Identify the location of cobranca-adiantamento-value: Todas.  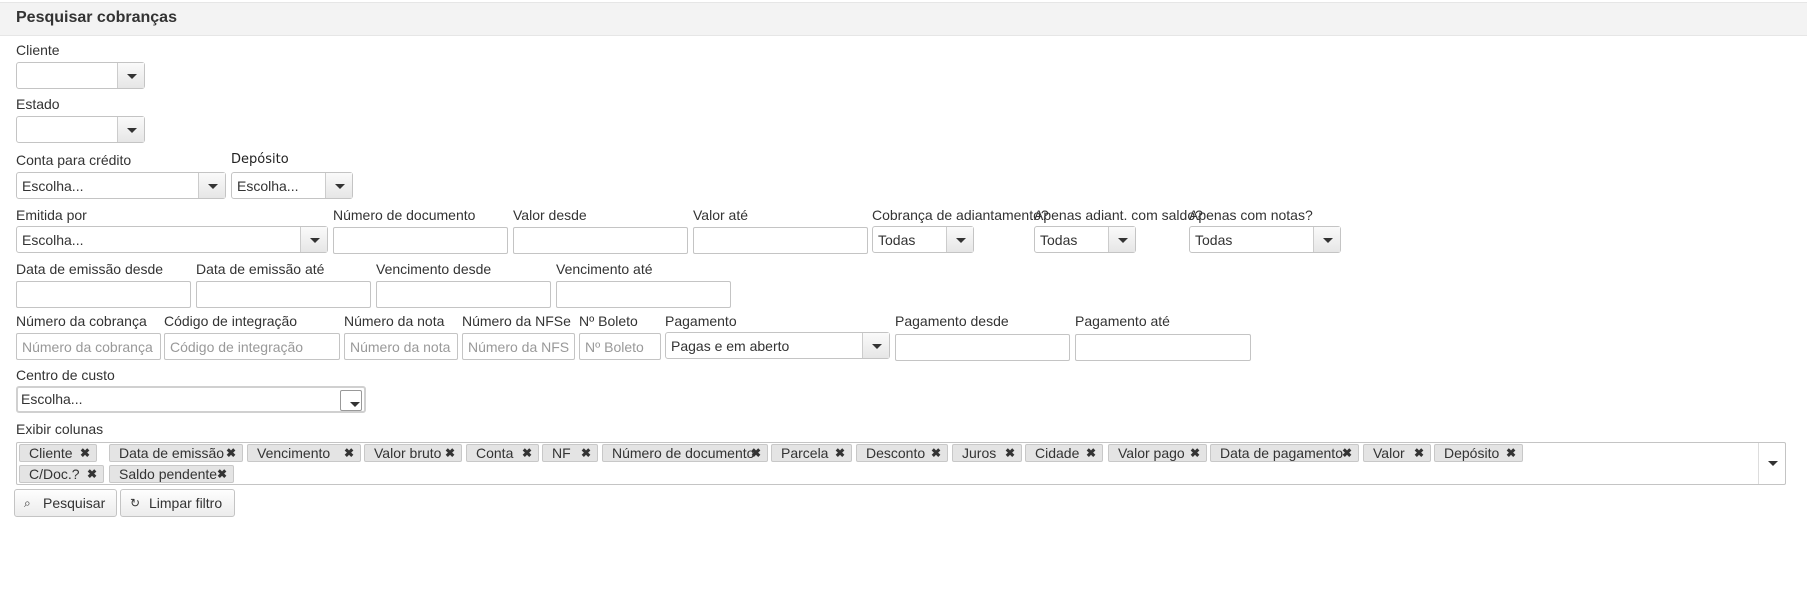
(897, 240).